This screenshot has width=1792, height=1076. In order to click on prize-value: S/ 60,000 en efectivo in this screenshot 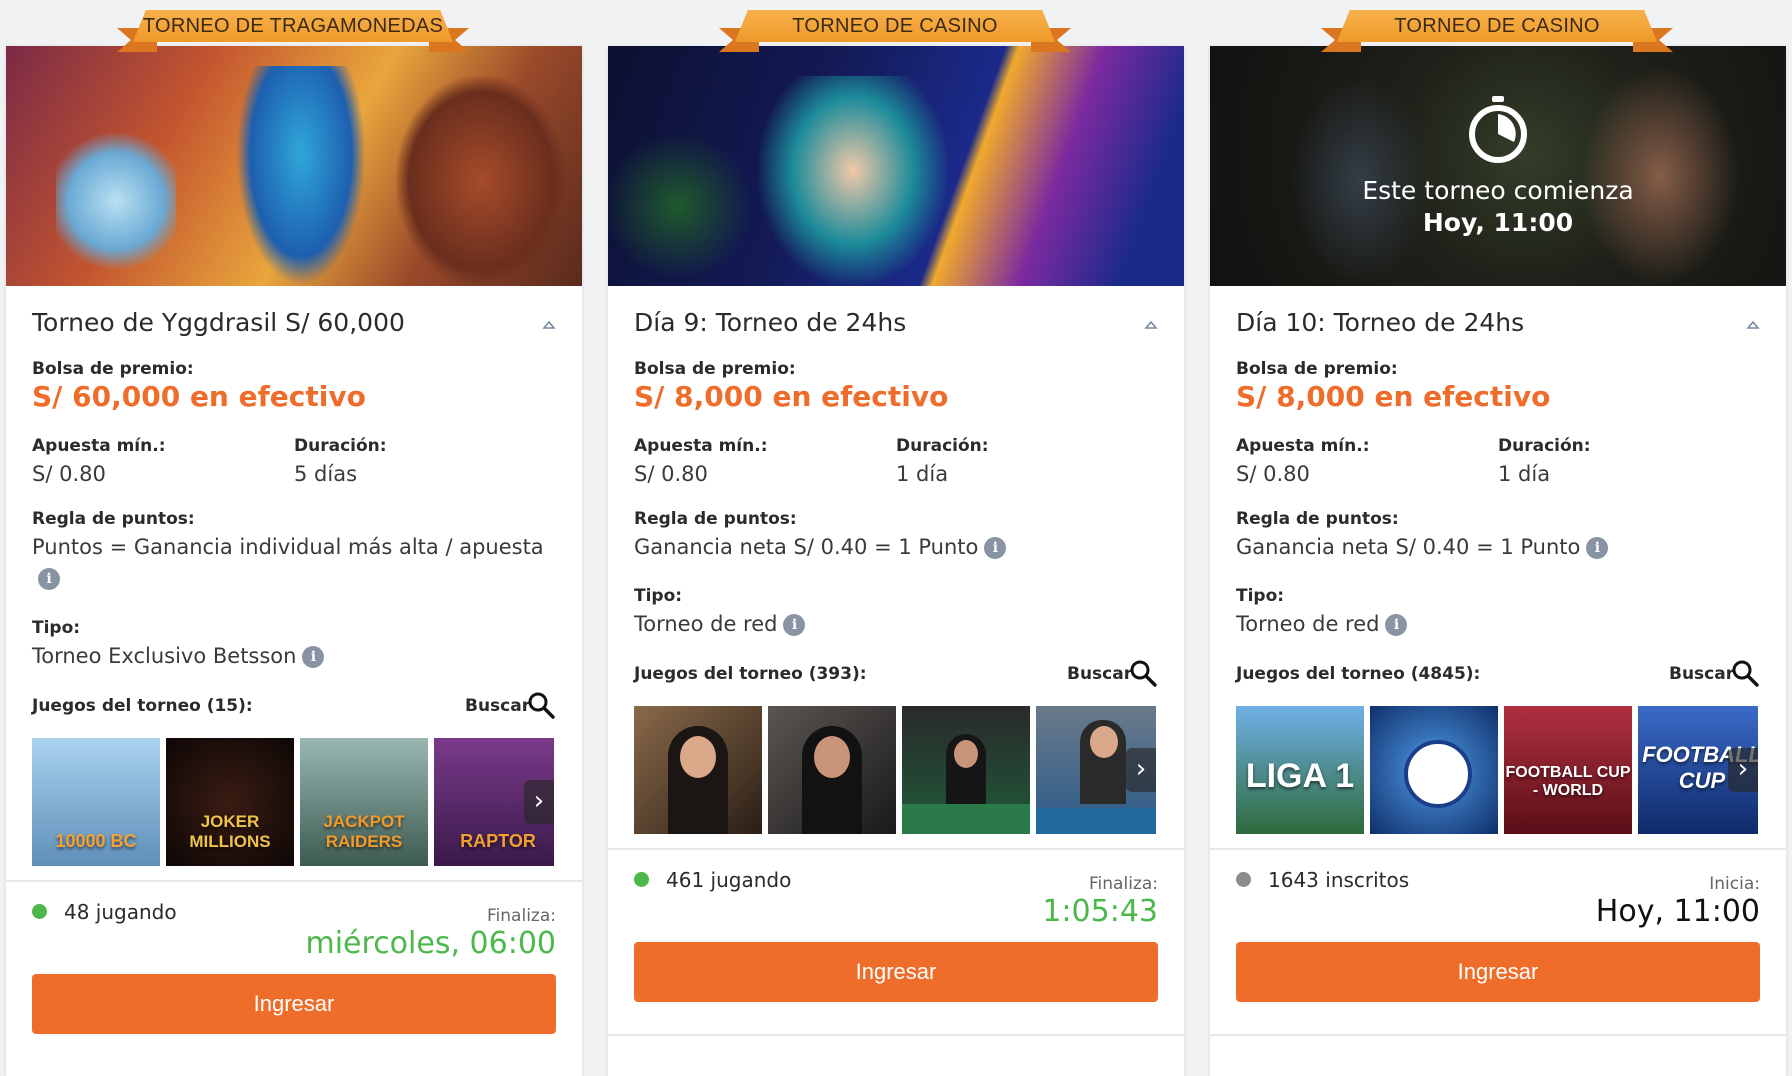, I will do `click(199, 396)`.